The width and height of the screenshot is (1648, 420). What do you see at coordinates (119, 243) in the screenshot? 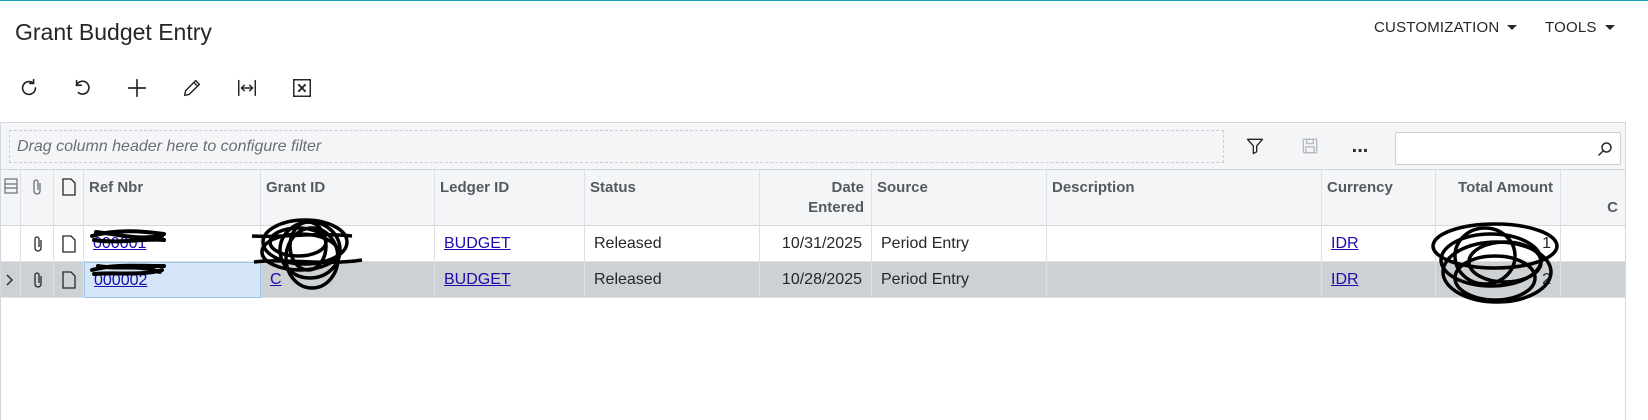
I see `ref-nbr-link: 000001` at bounding box center [119, 243].